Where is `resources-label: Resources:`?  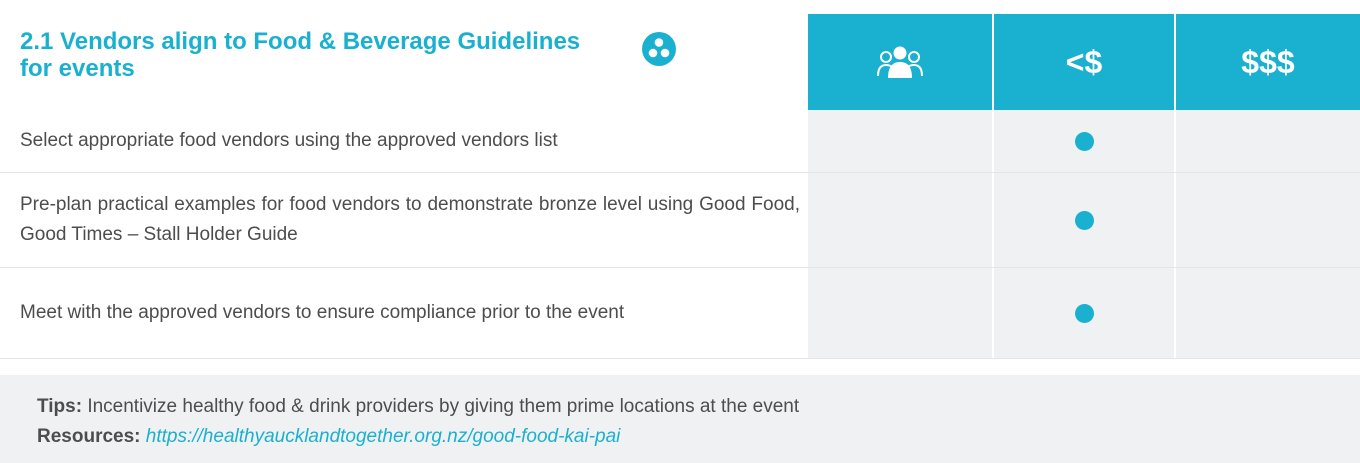 resources-label: Resources: is located at coordinates (89, 436).